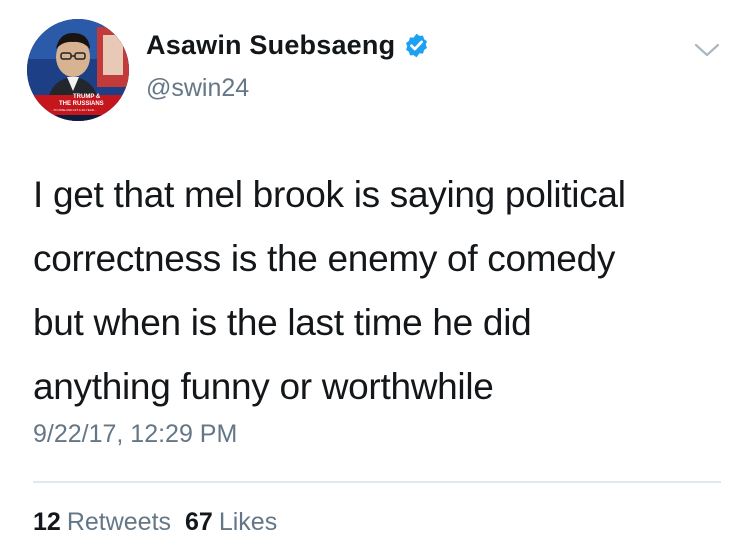 This screenshot has height=559, width=749. I want to click on tweet-stats: 12 Retweets 67 Likes, so click(155, 522).